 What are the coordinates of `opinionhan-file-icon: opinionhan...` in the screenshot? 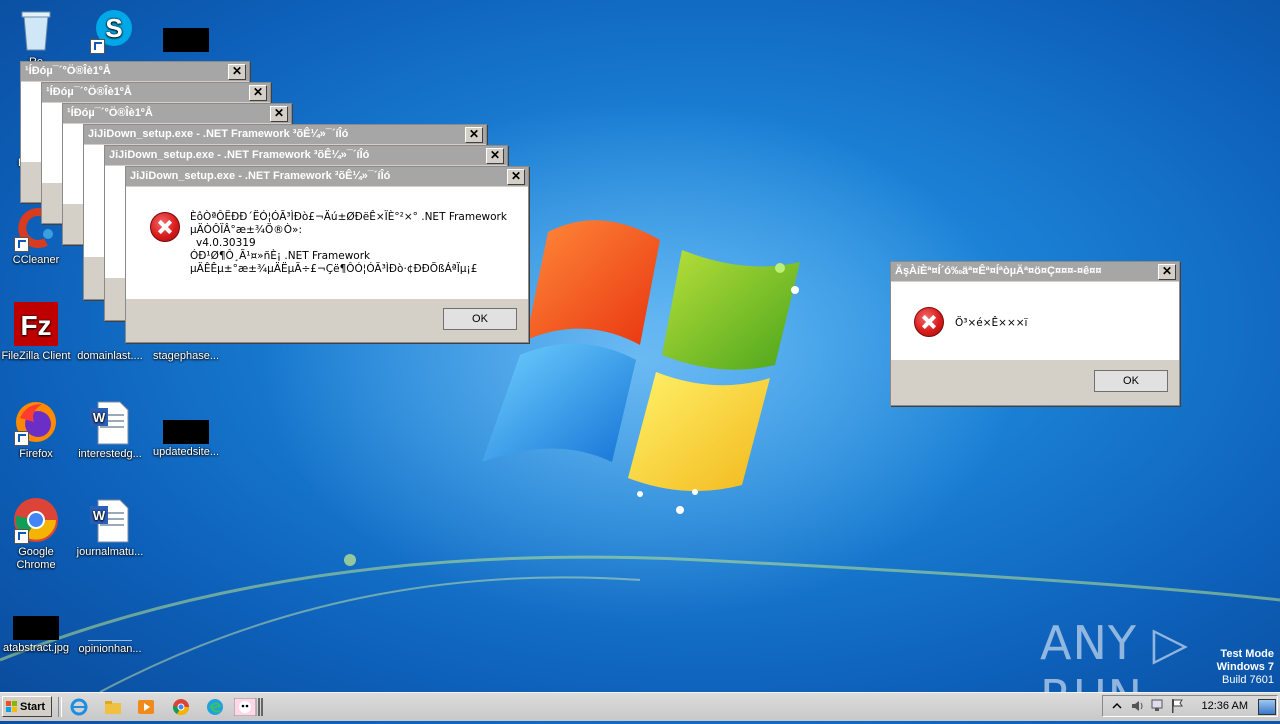 It's located at (110, 636).